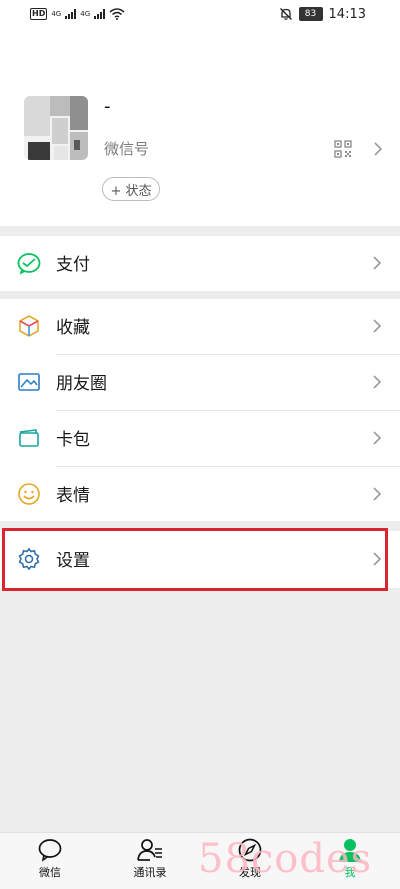 This screenshot has height=889, width=400. I want to click on network-label-1: 4G, so click(56, 14).